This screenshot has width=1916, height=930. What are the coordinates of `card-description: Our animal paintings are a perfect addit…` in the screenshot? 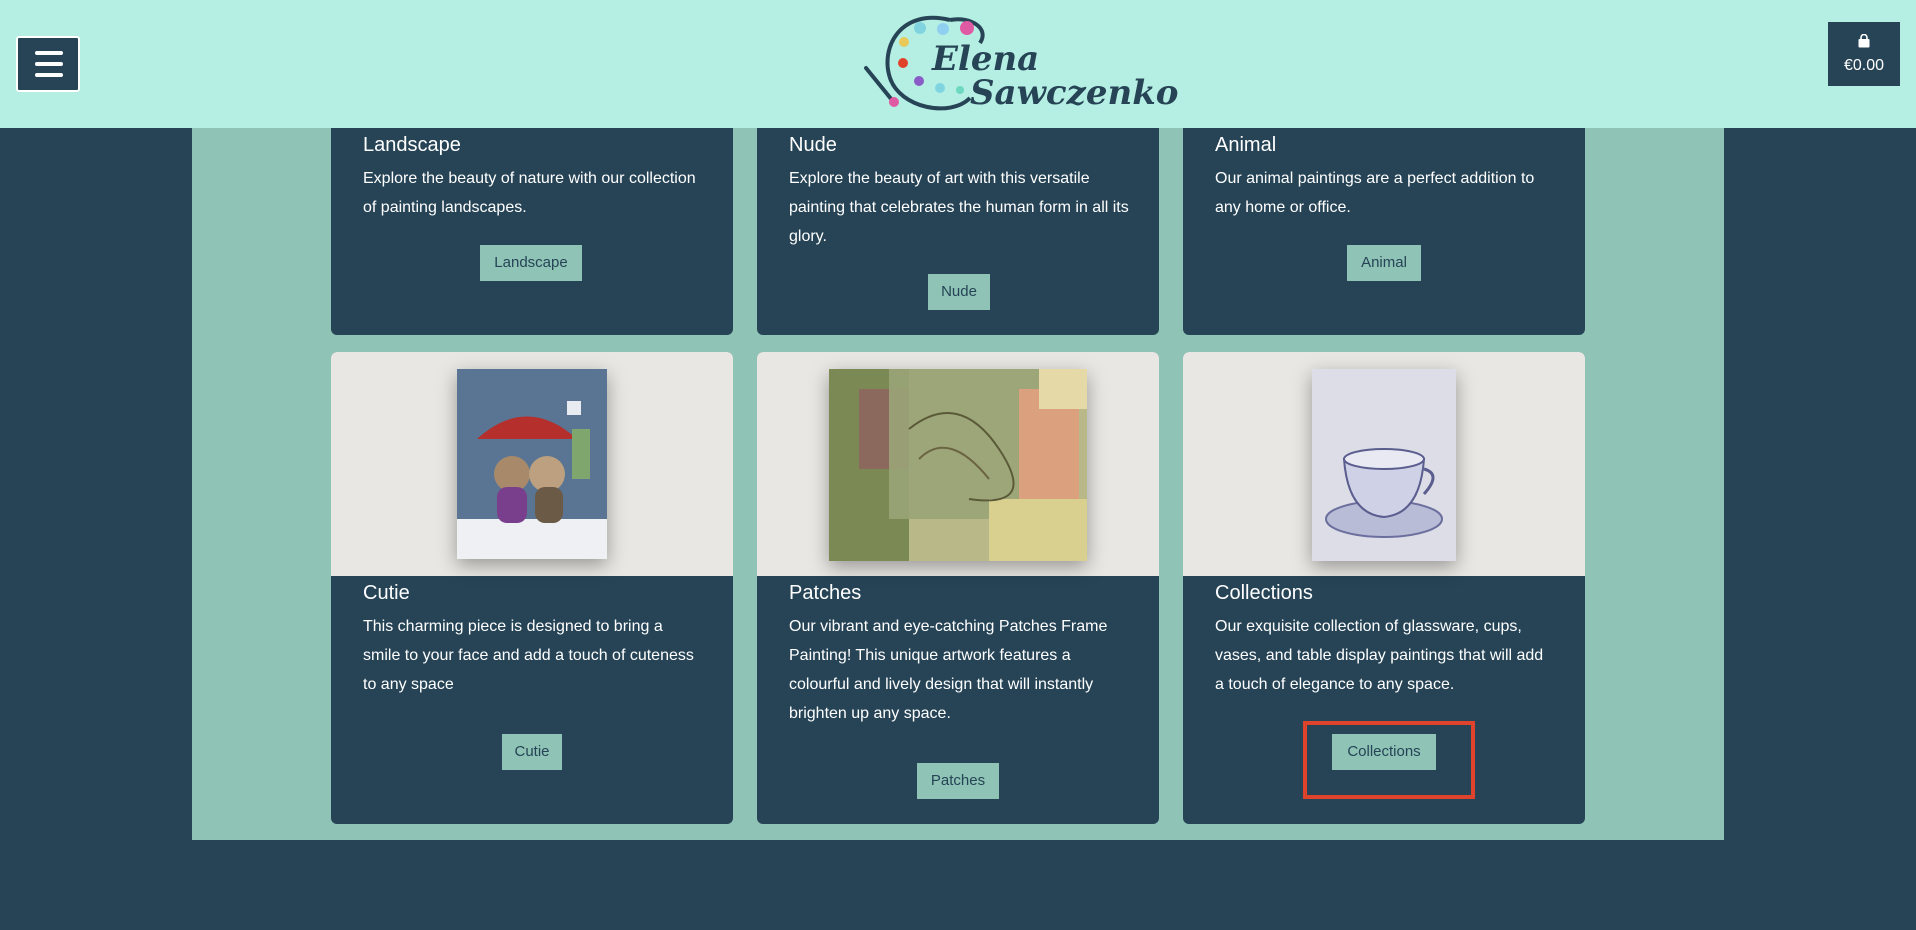 It's located at (1375, 193).